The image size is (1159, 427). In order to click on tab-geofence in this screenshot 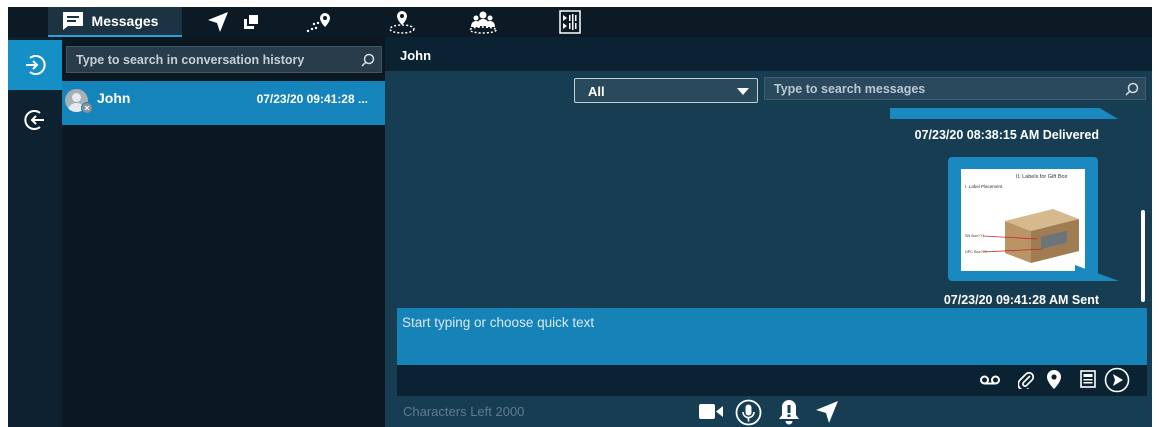, I will do `click(402, 22)`.